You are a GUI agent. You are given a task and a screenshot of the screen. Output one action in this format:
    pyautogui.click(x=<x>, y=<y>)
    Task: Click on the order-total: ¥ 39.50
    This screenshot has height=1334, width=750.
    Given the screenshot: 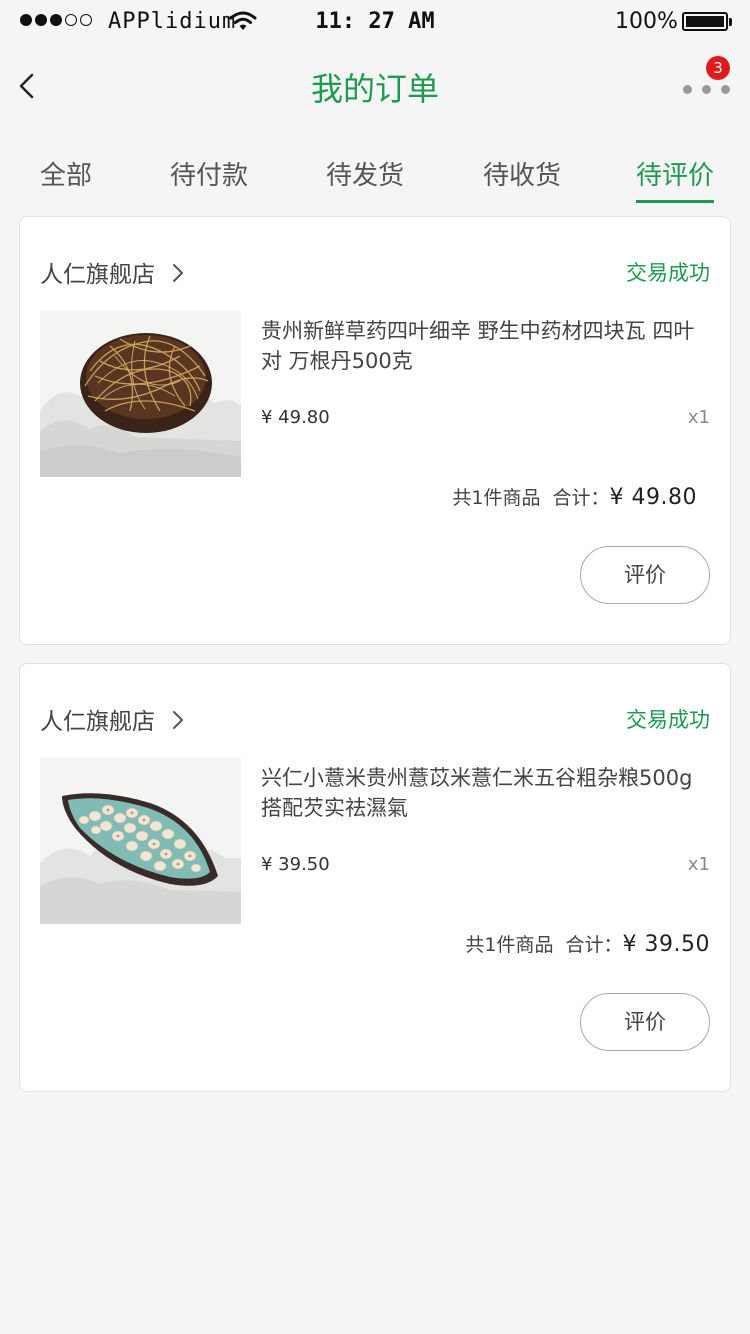 What is the action you would take?
    pyautogui.click(x=666, y=944)
    